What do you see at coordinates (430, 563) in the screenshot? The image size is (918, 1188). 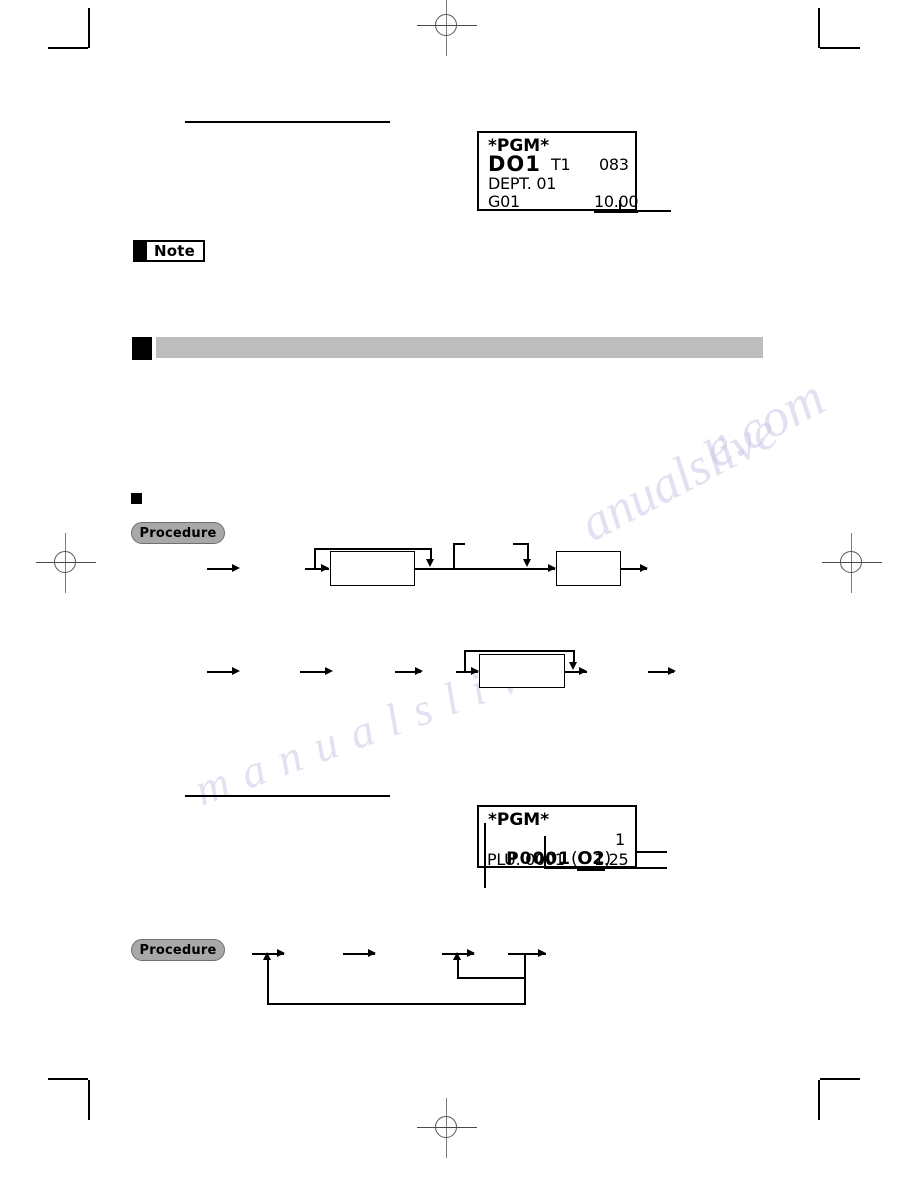 I see `flow1-loop-arrow` at bounding box center [430, 563].